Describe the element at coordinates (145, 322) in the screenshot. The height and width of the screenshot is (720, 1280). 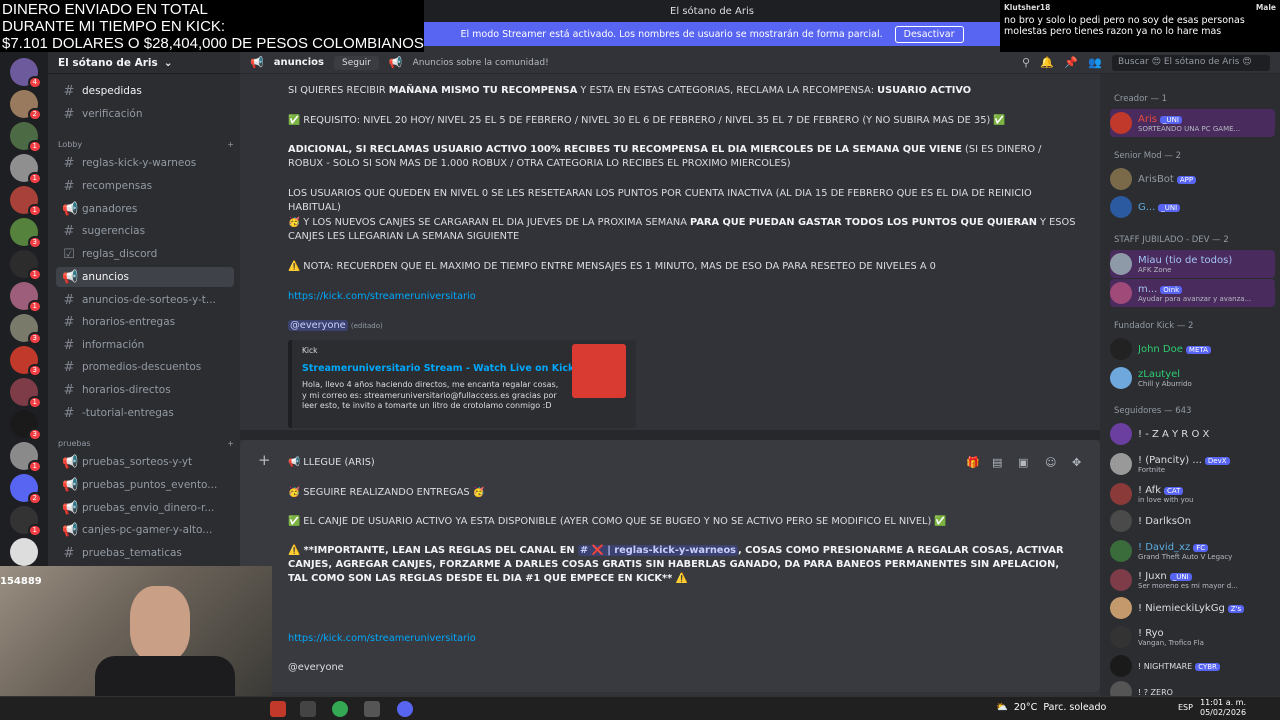
I see `channel-item: # horarios-entregas` at that location.